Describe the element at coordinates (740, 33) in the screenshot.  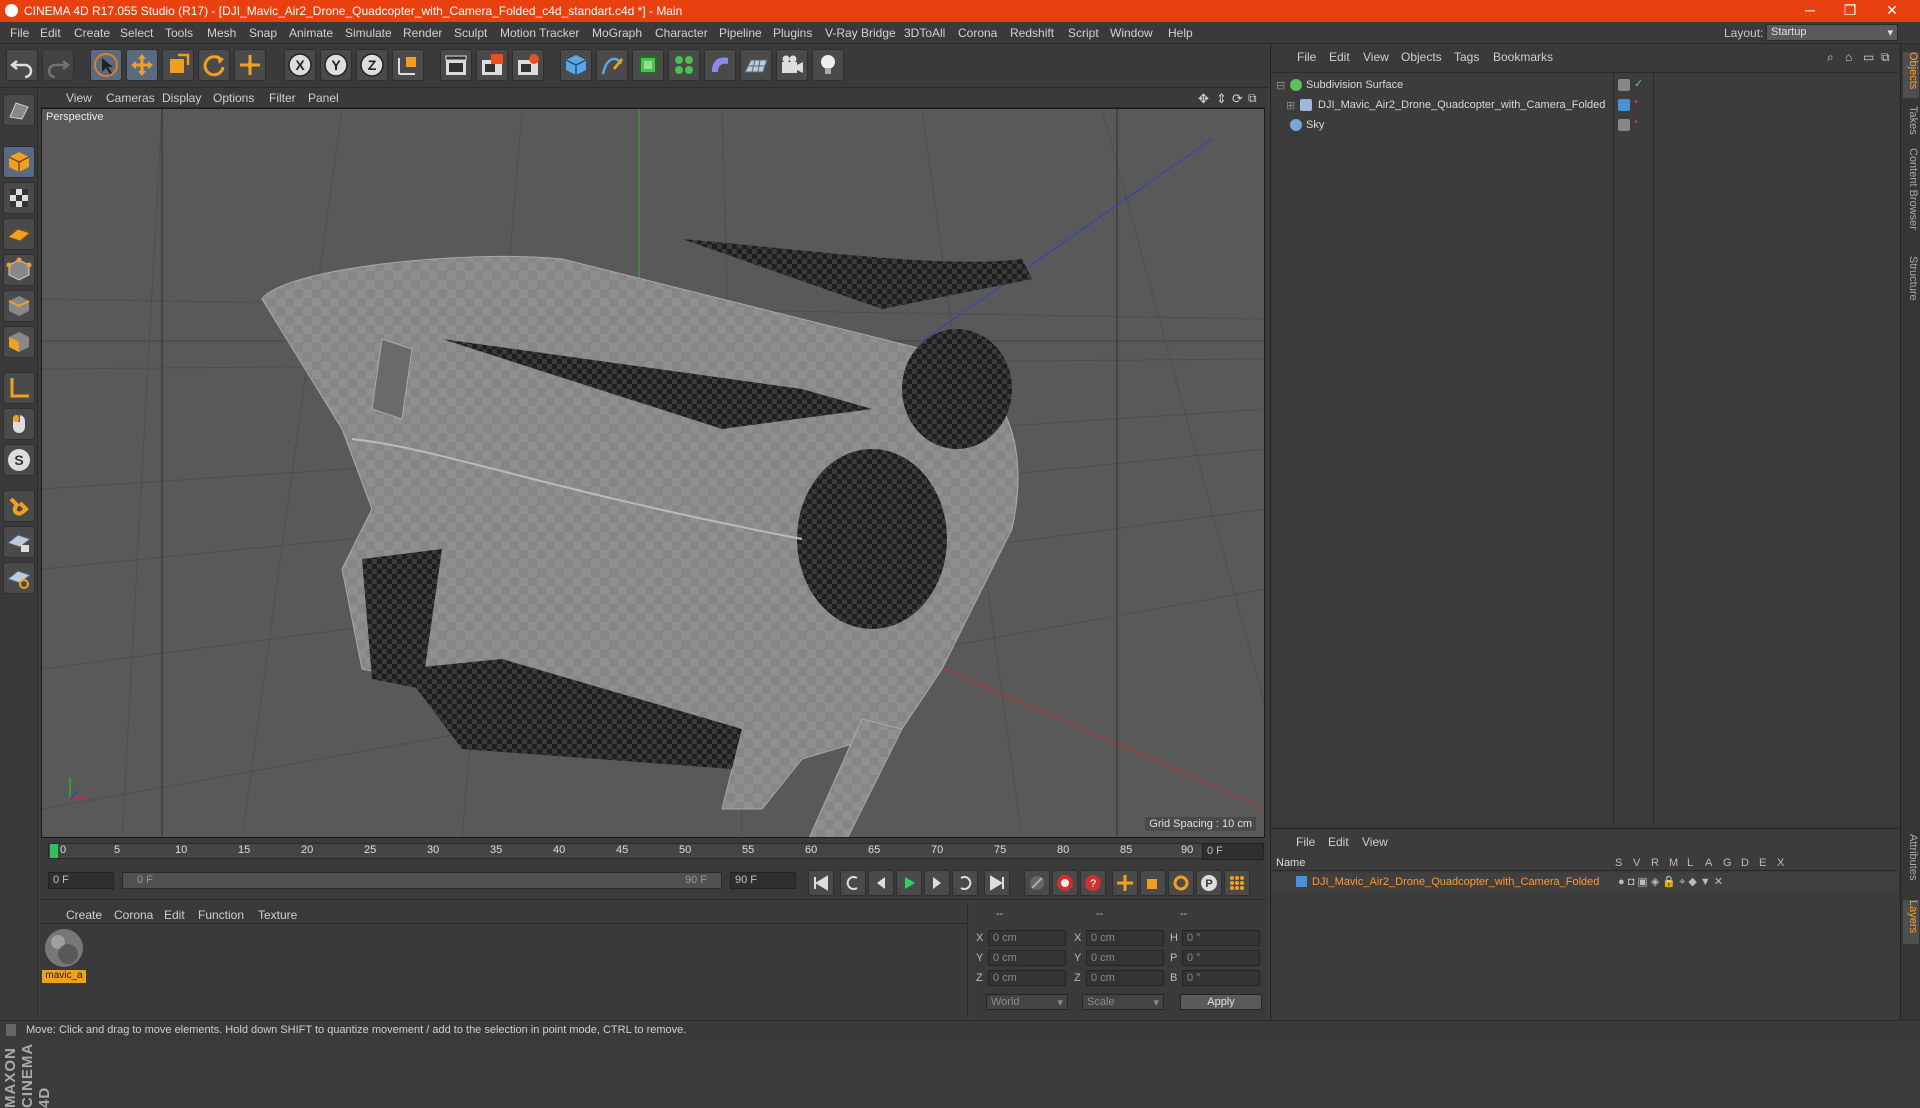
I see `menu-pipeline: Pipeline` at that location.